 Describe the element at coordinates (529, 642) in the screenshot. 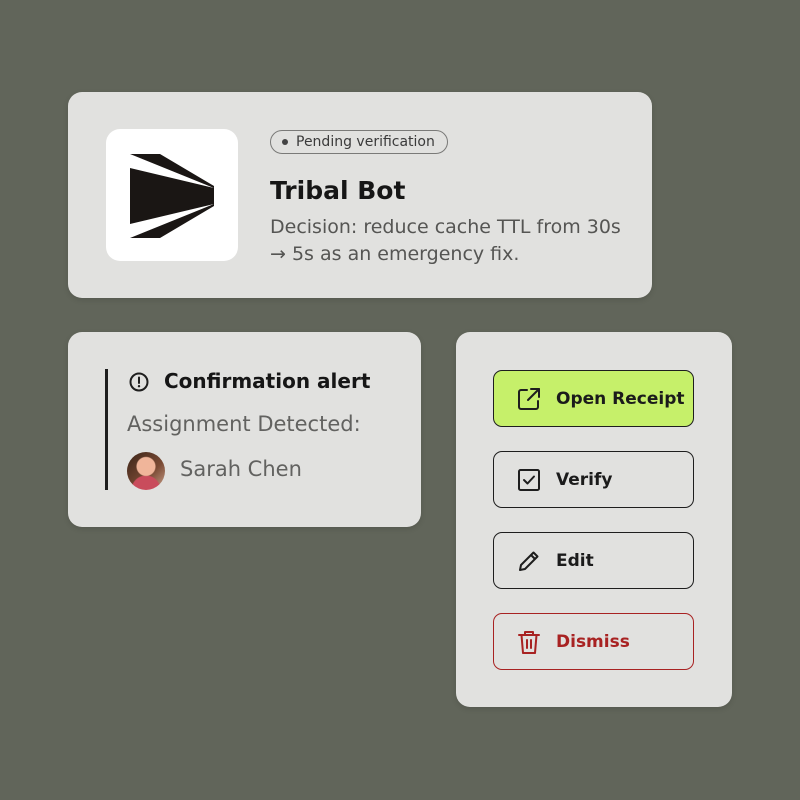

I see `trash-icon` at that location.